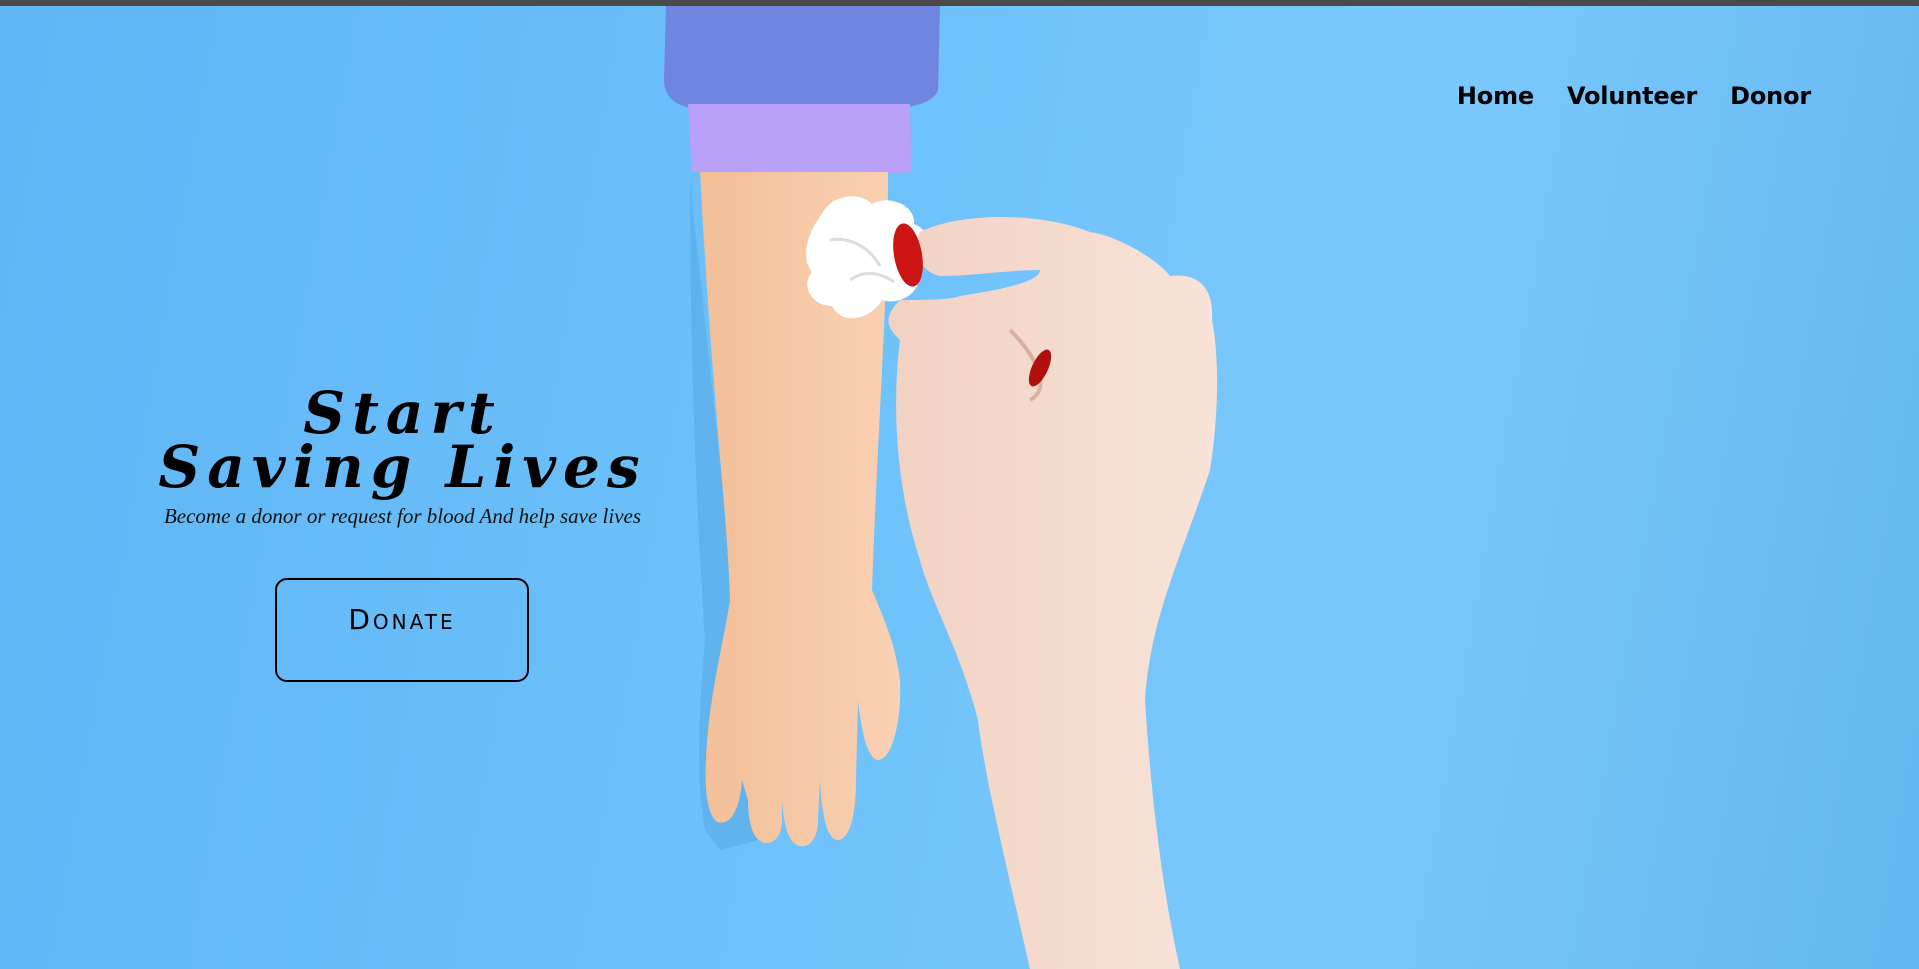 The width and height of the screenshot is (1919, 969). Describe the element at coordinates (1770, 96) in the screenshot. I see `nav-item-donor: Donor` at that location.